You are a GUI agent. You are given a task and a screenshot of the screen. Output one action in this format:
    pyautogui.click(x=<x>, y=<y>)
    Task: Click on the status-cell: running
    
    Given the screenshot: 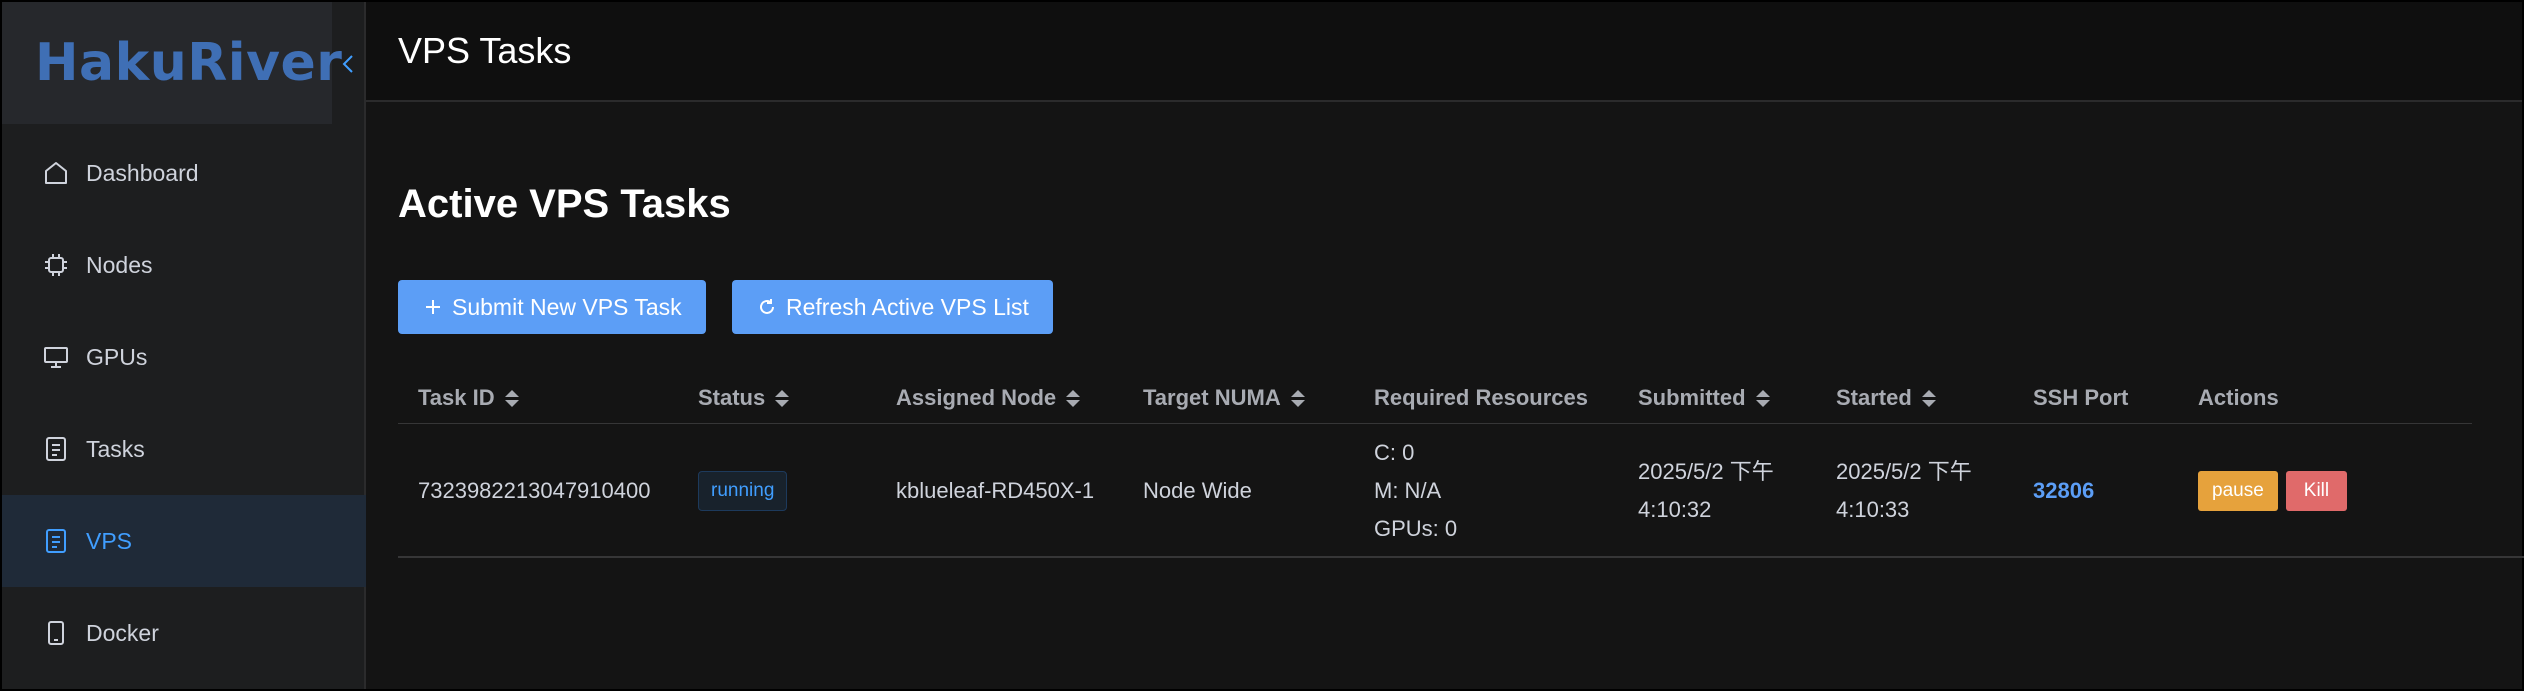 What is the action you would take?
    pyautogui.click(x=743, y=491)
    